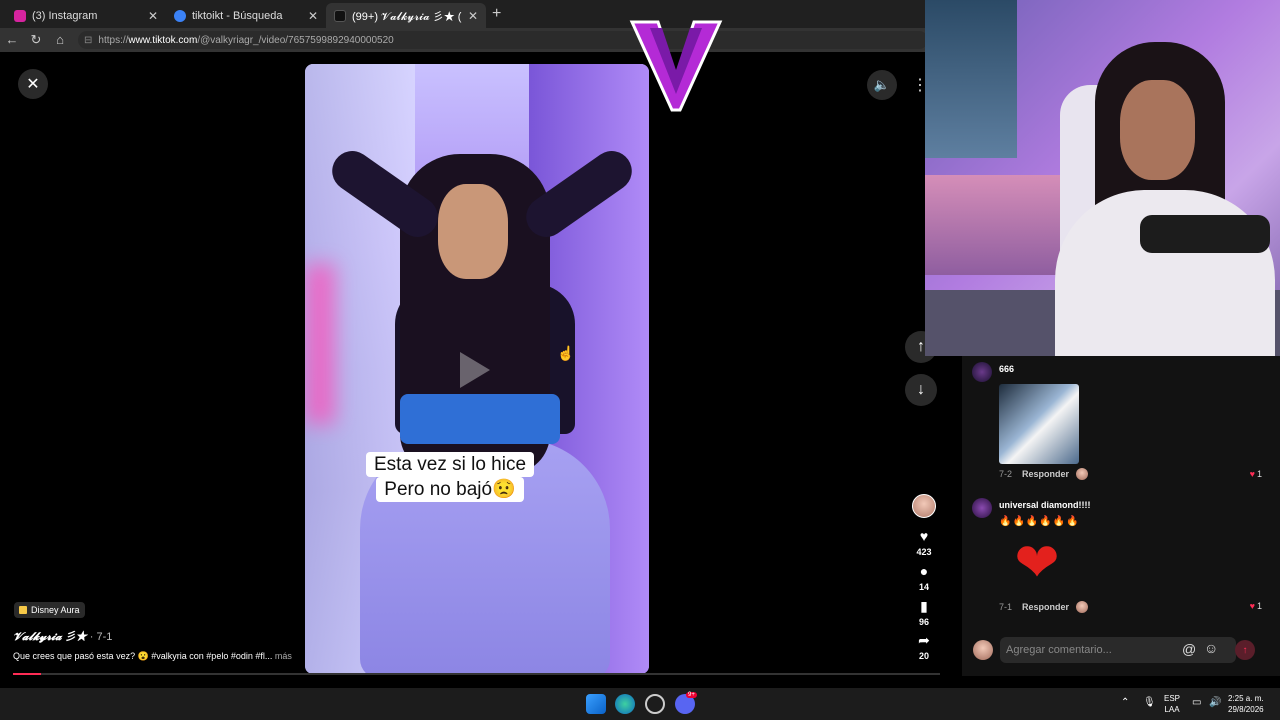 Image resolution: width=1280 pixels, height=720 pixels. I want to click on post-date: · 7-1, so click(101, 637).